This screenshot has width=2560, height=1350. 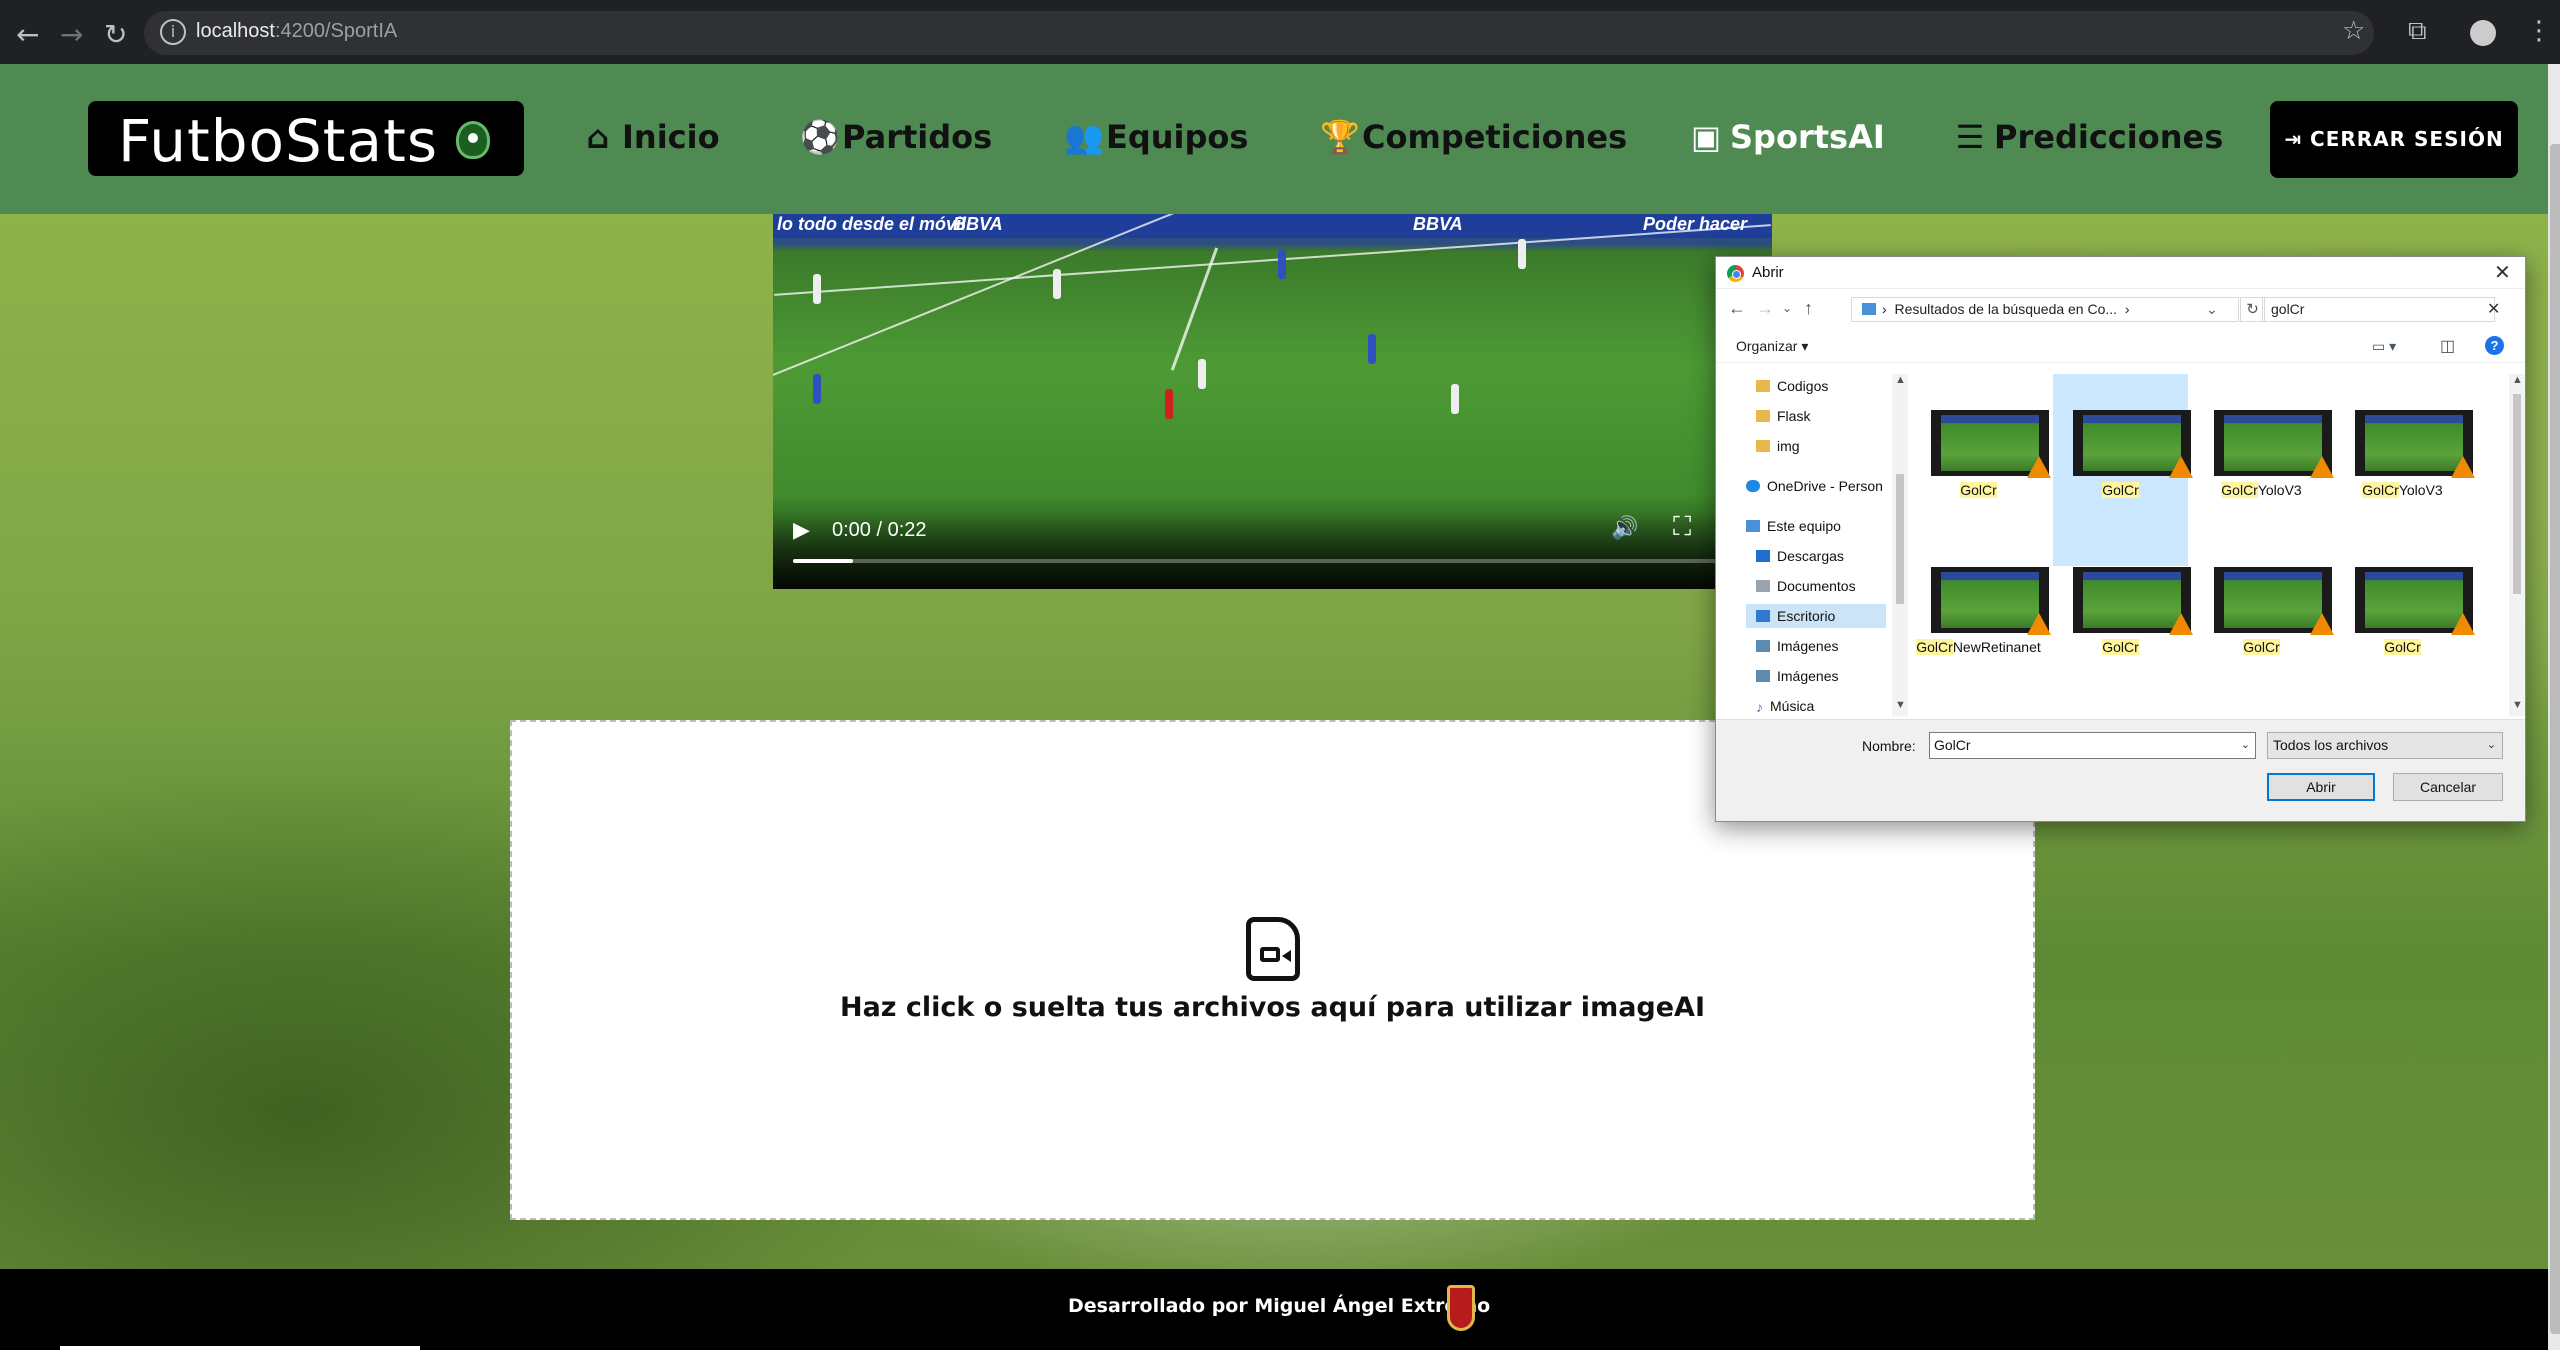 I want to click on tree-item-imagenes-2: Imágenes, so click(x=1821, y=676).